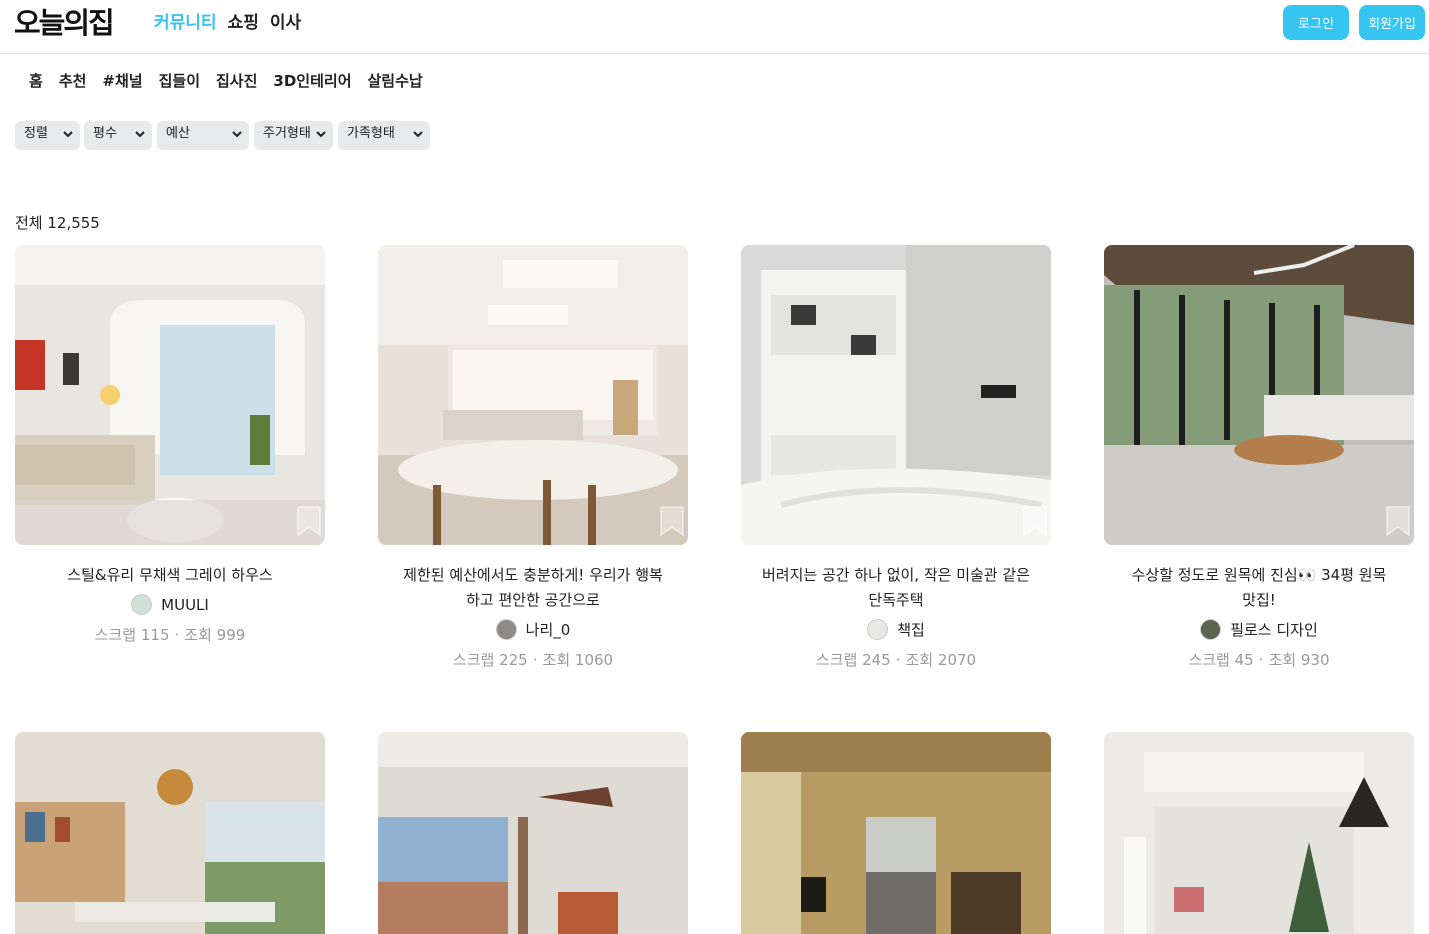 This screenshot has height=934, width=1429. What do you see at coordinates (533, 588) in the screenshot?
I see `card-title: 제한된 예산에서도 충분하게! 우리가 행복하고 편안한 공간으로` at bounding box center [533, 588].